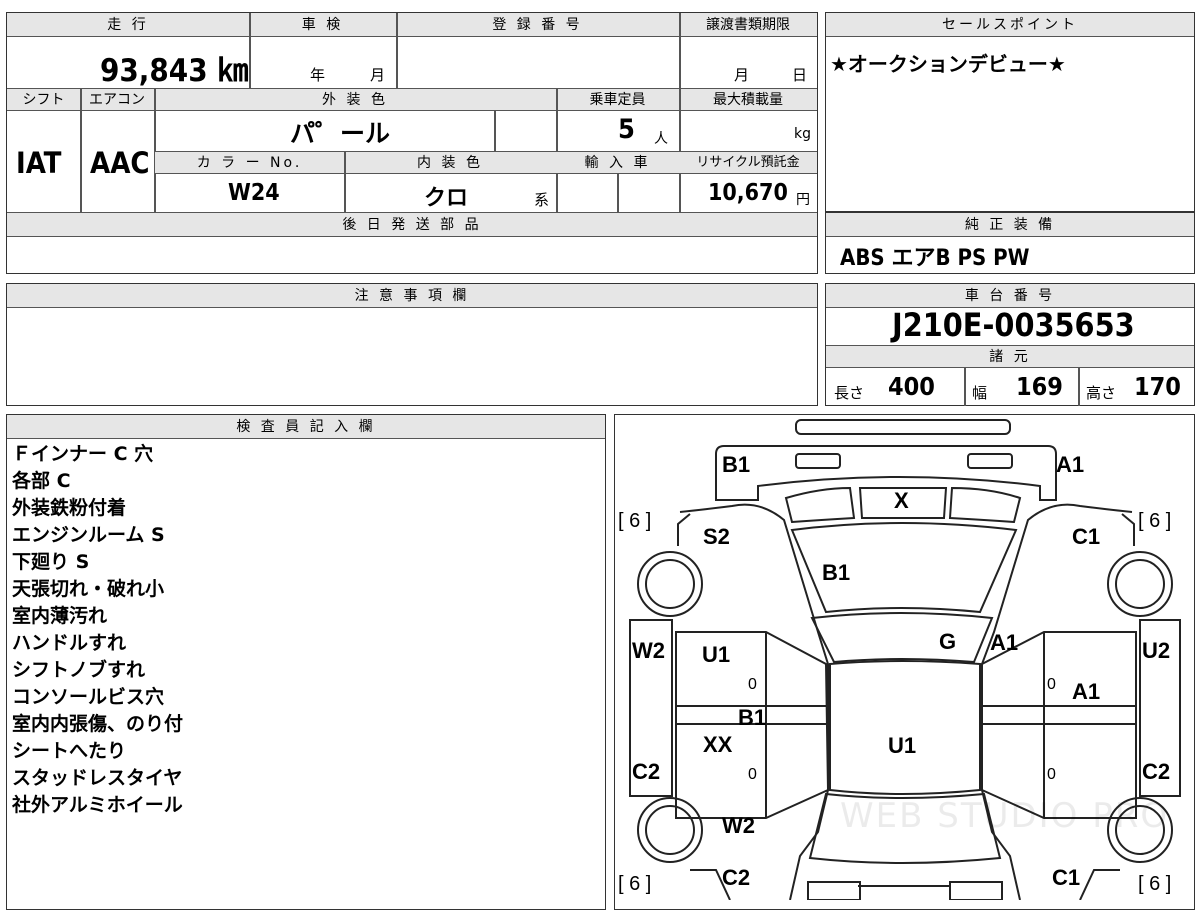  What do you see at coordinates (355, 100) in the screenshot?
I see `exterior-color-header: 外 装 色` at bounding box center [355, 100].